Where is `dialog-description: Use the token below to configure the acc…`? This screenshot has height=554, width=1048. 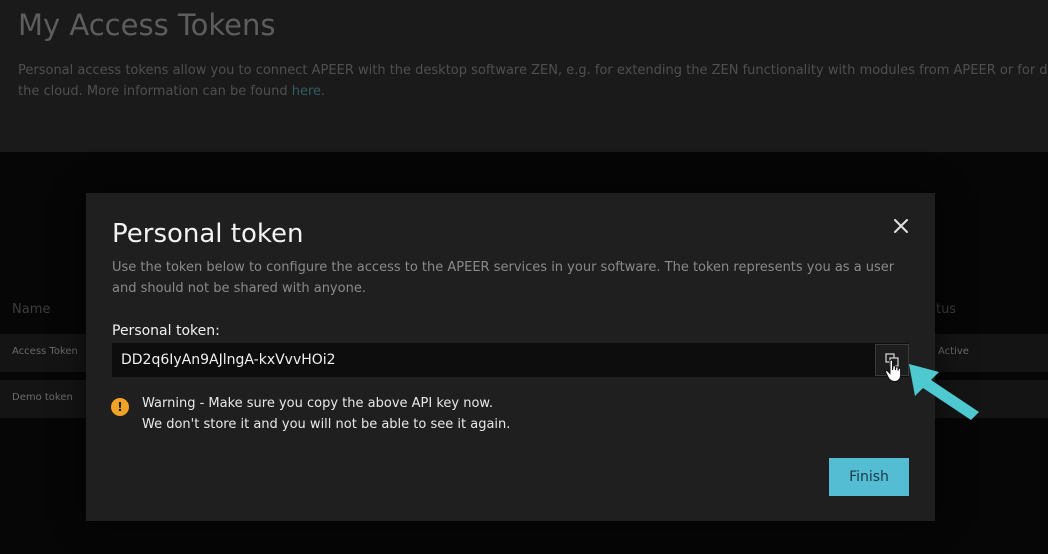
dialog-description: Use the token below to configure the acc… is located at coordinates (503, 278).